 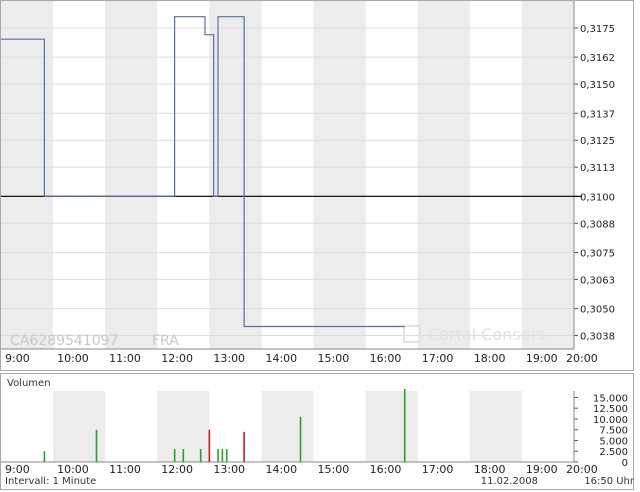 What do you see at coordinates (610, 420) in the screenshot?
I see `volume-y-tick-label: 10.000` at bounding box center [610, 420].